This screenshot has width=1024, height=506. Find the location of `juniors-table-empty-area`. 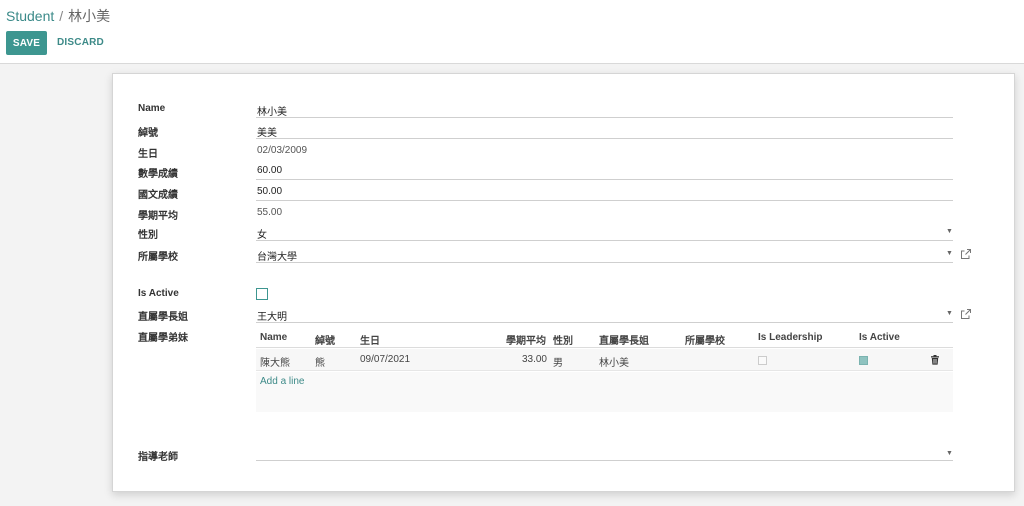

juniors-table-empty-area is located at coordinates (604, 392).